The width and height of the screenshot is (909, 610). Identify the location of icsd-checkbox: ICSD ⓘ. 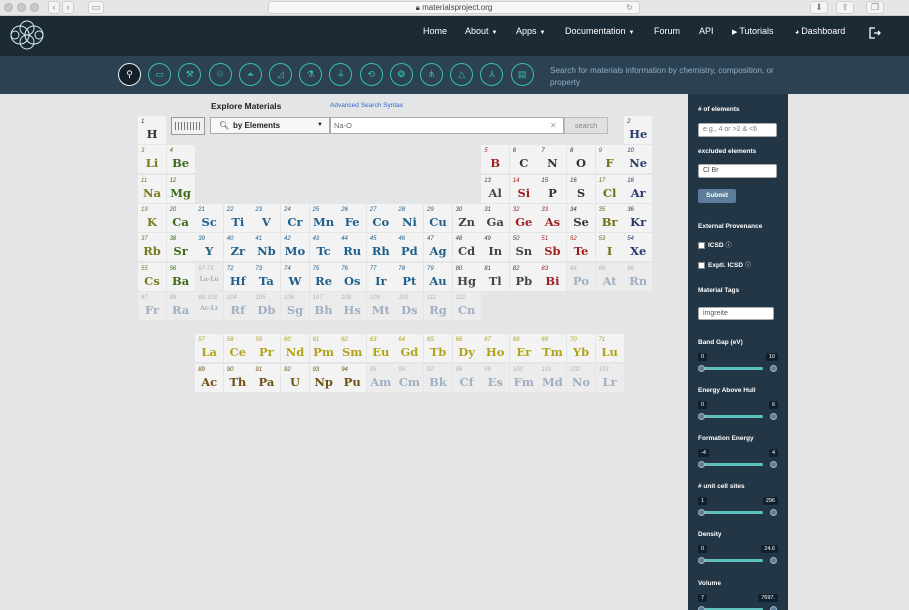
(715, 244).